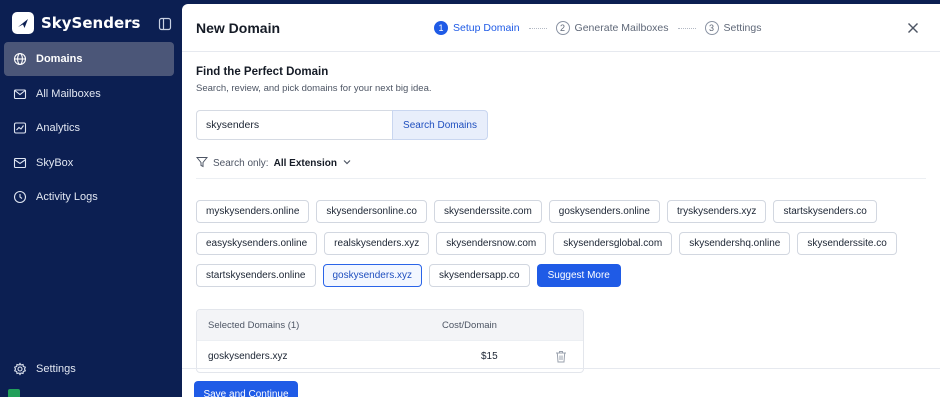 Image resolution: width=940 pixels, height=397 pixels. I want to click on gear-icon, so click(20, 369).